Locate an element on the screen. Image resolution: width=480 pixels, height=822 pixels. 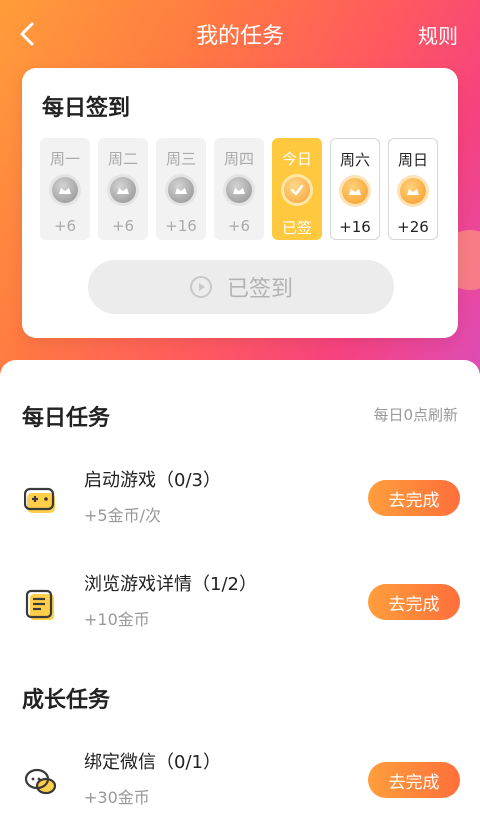
task-item: 绑定微信（0/1） +30金币 去完成 is located at coordinates (240, 783).